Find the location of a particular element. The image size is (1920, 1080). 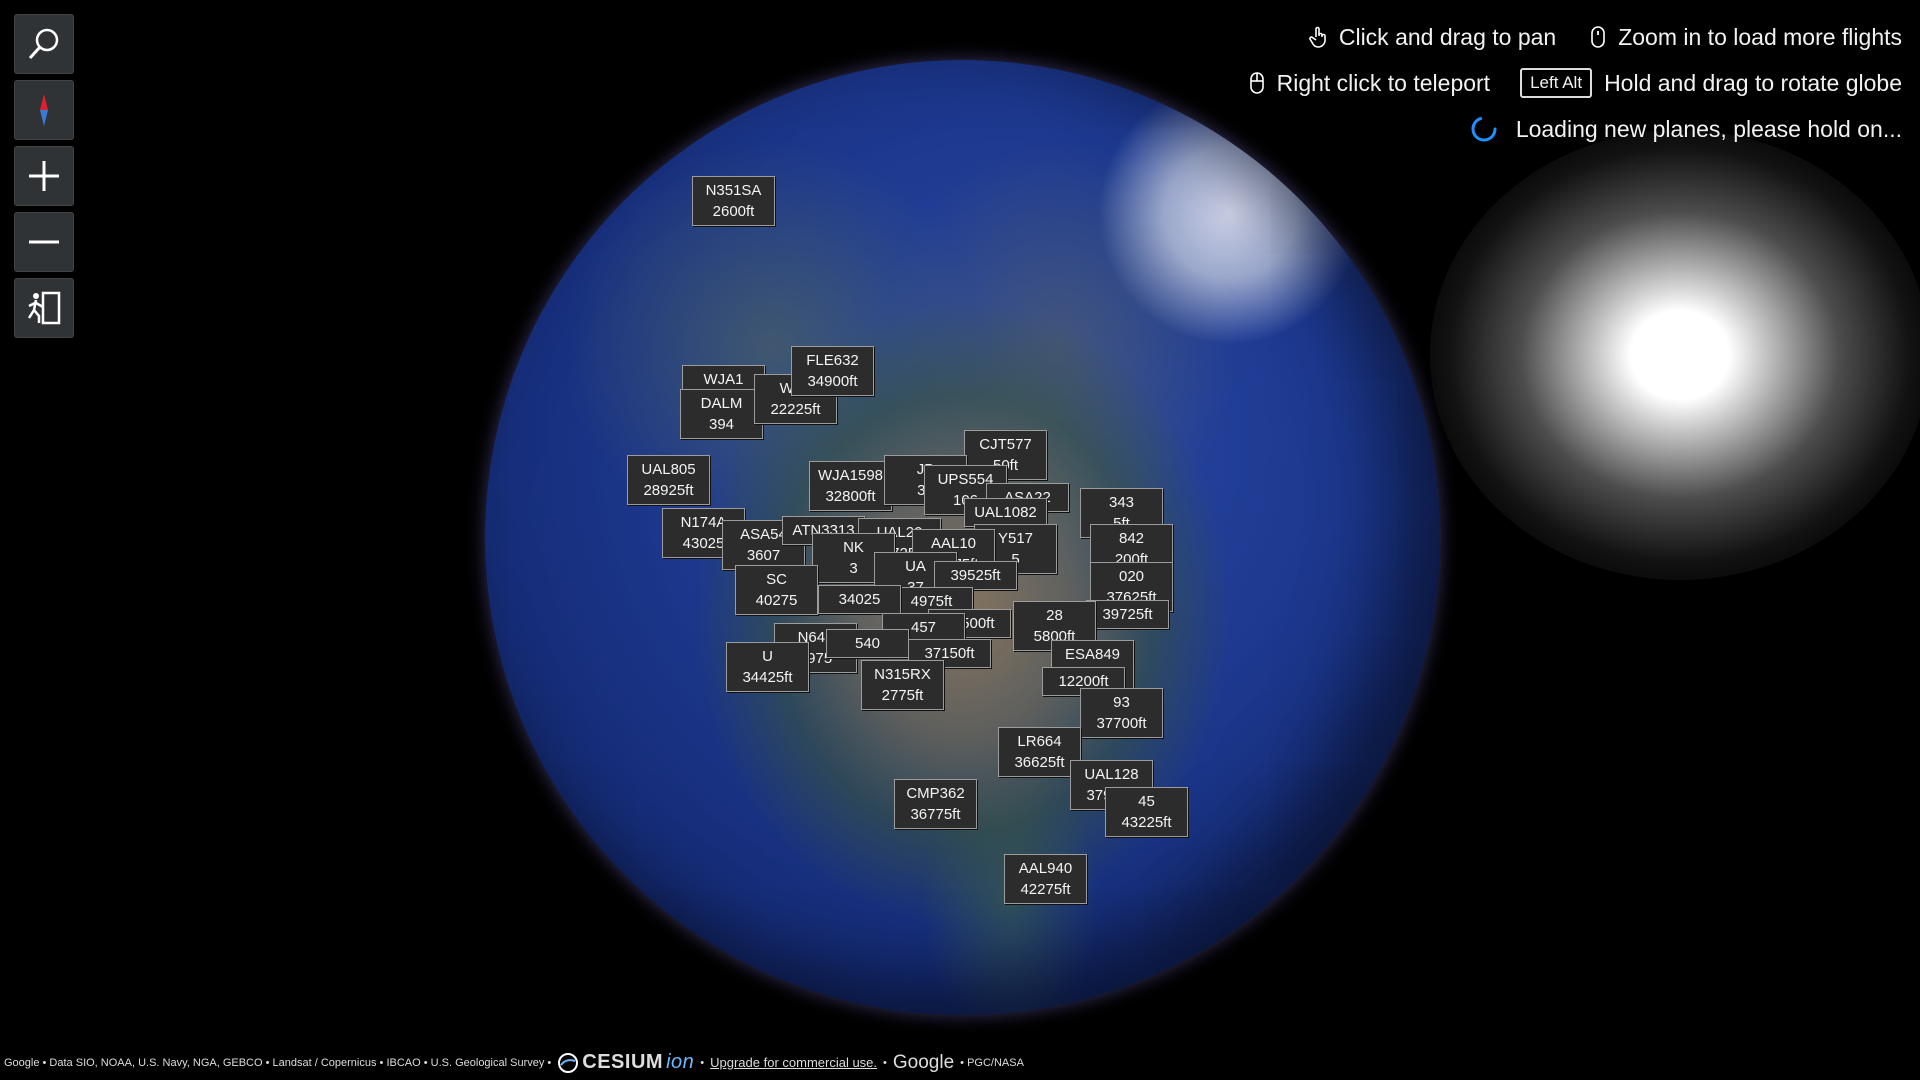

zoom-out-button is located at coordinates (44, 242).